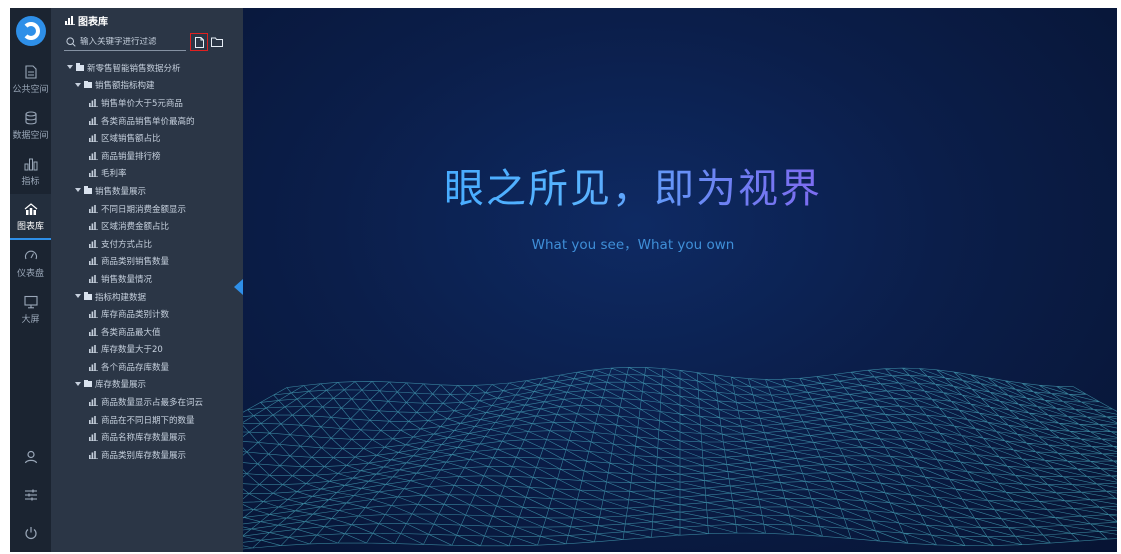  I want to click on tree-node-label: 商品数量显示占最多在词云, so click(152, 403).